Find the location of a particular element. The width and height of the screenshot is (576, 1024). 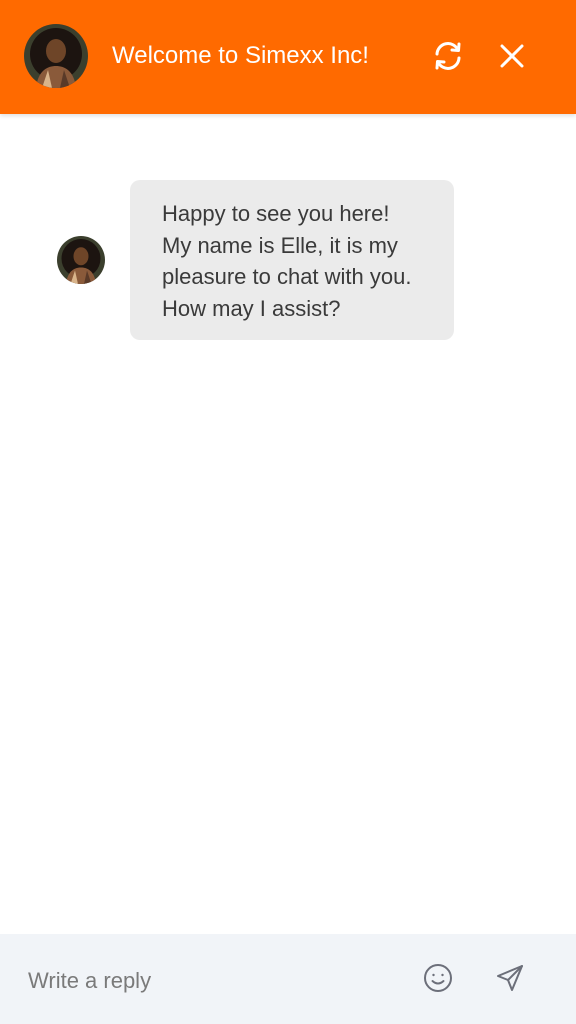

close-icon is located at coordinates (512, 56).